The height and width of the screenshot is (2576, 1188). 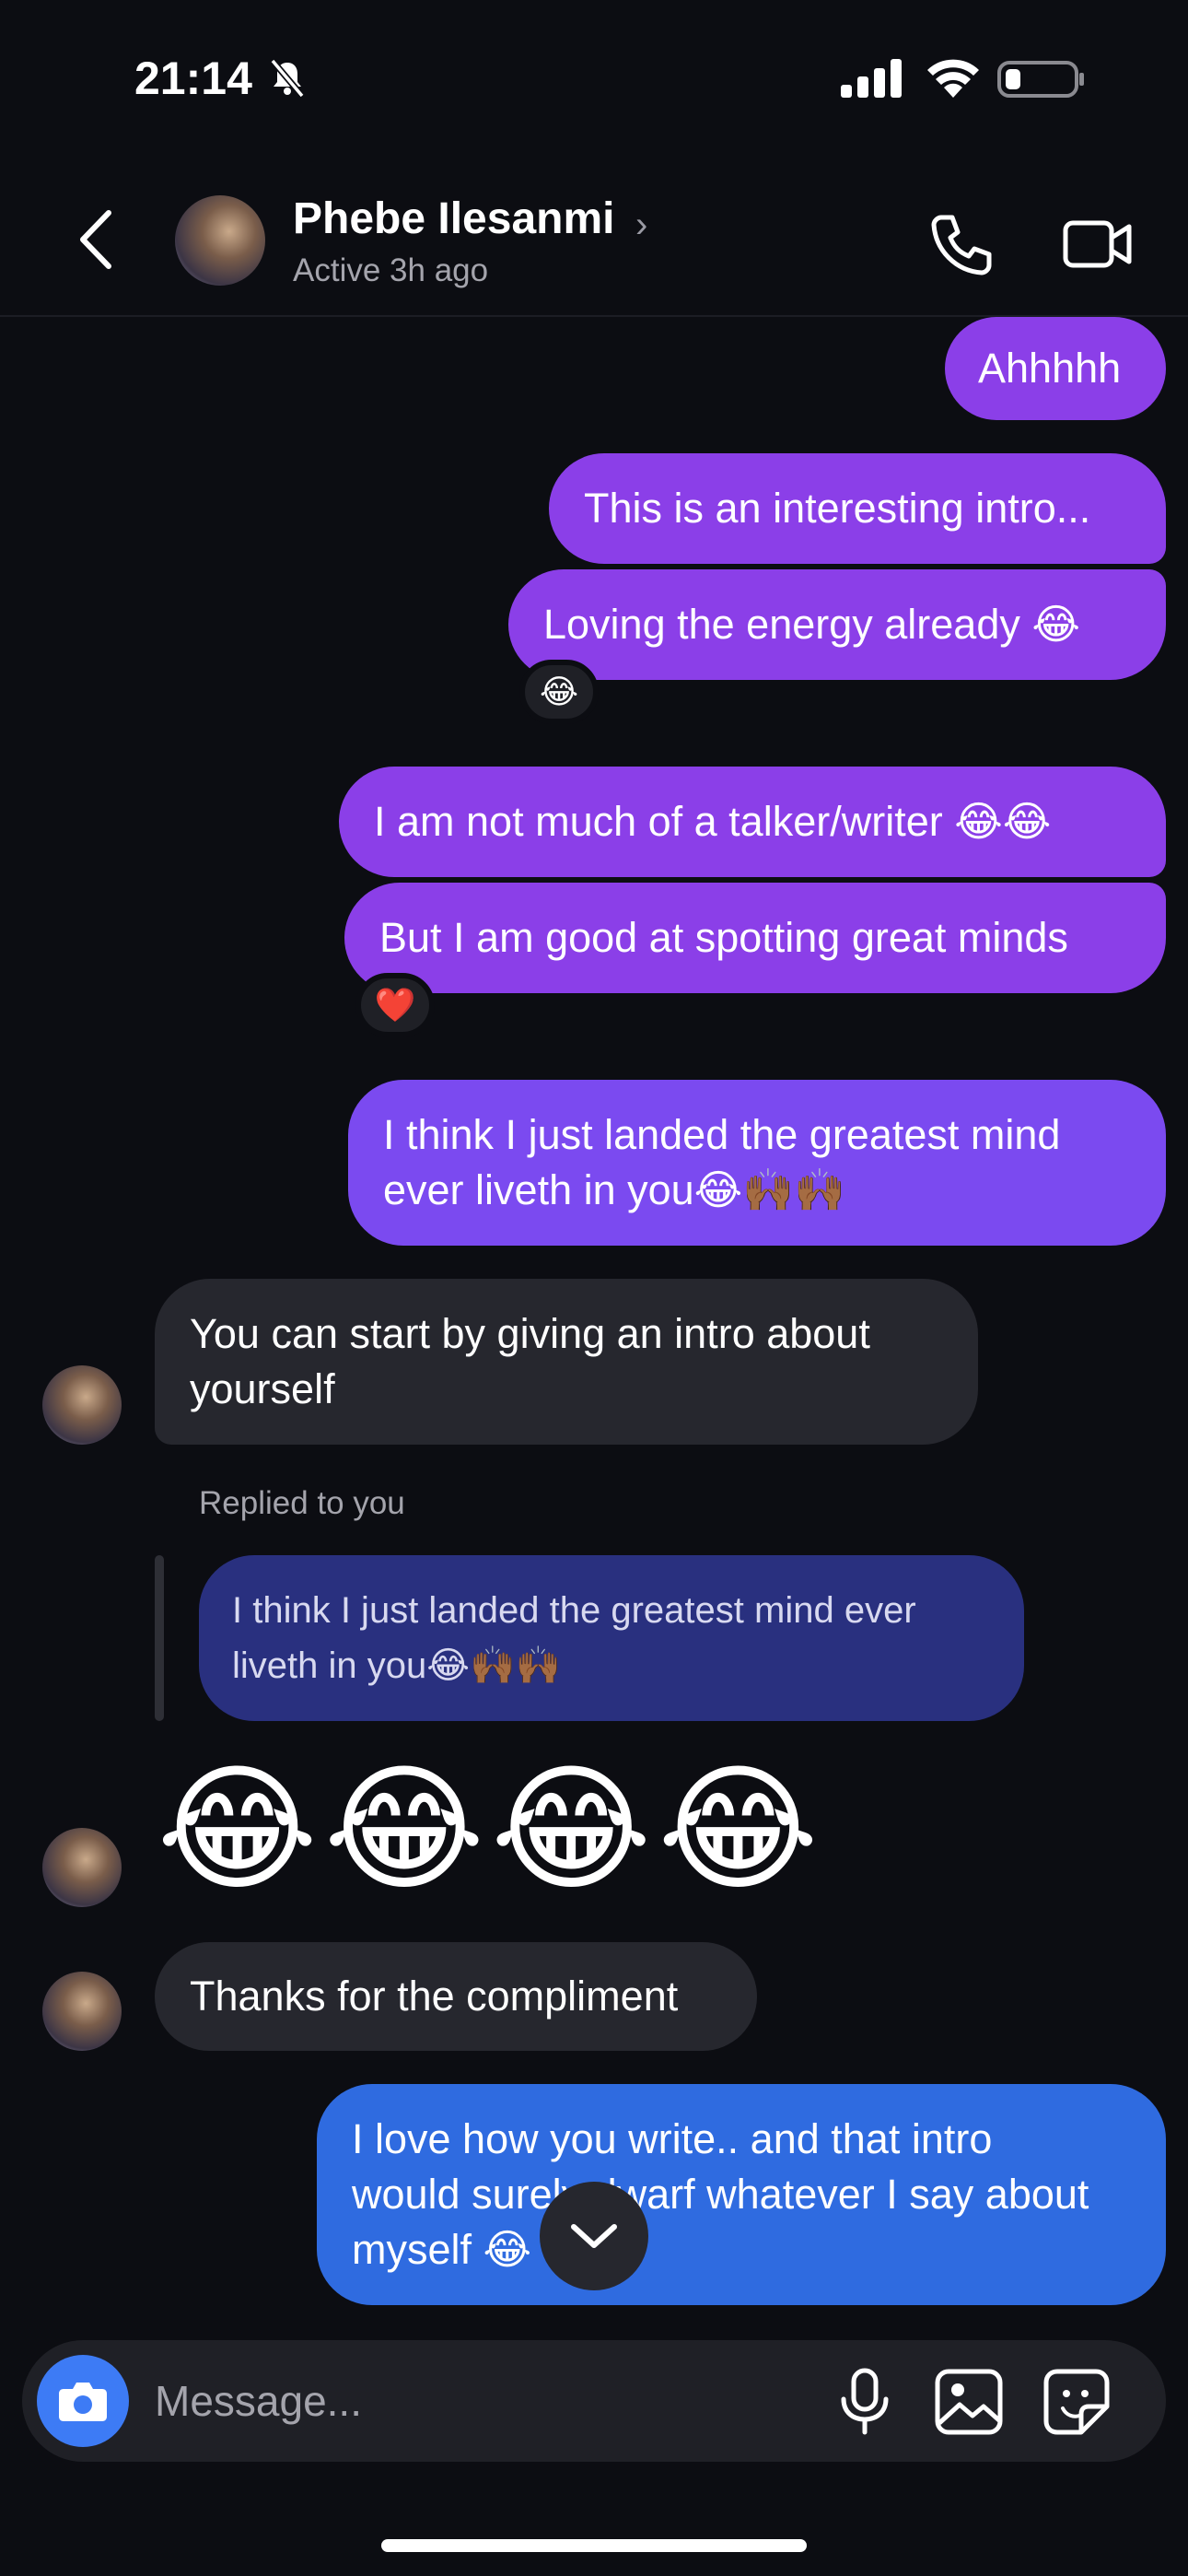 I want to click on message-text: I am not much of a talker/writer 😂😂, so click(x=713, y=821).